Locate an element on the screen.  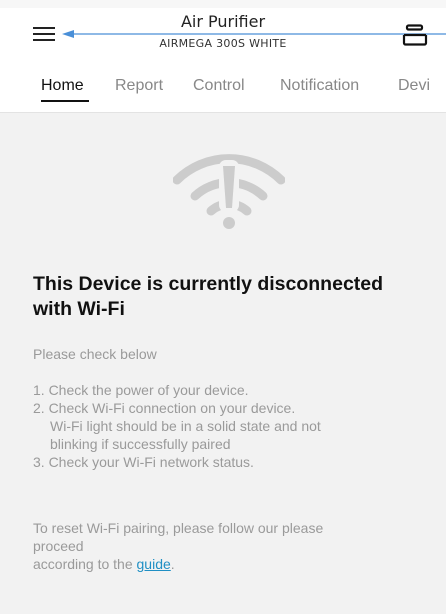
wifi-warning-icon is located at coordinates (229, 191).